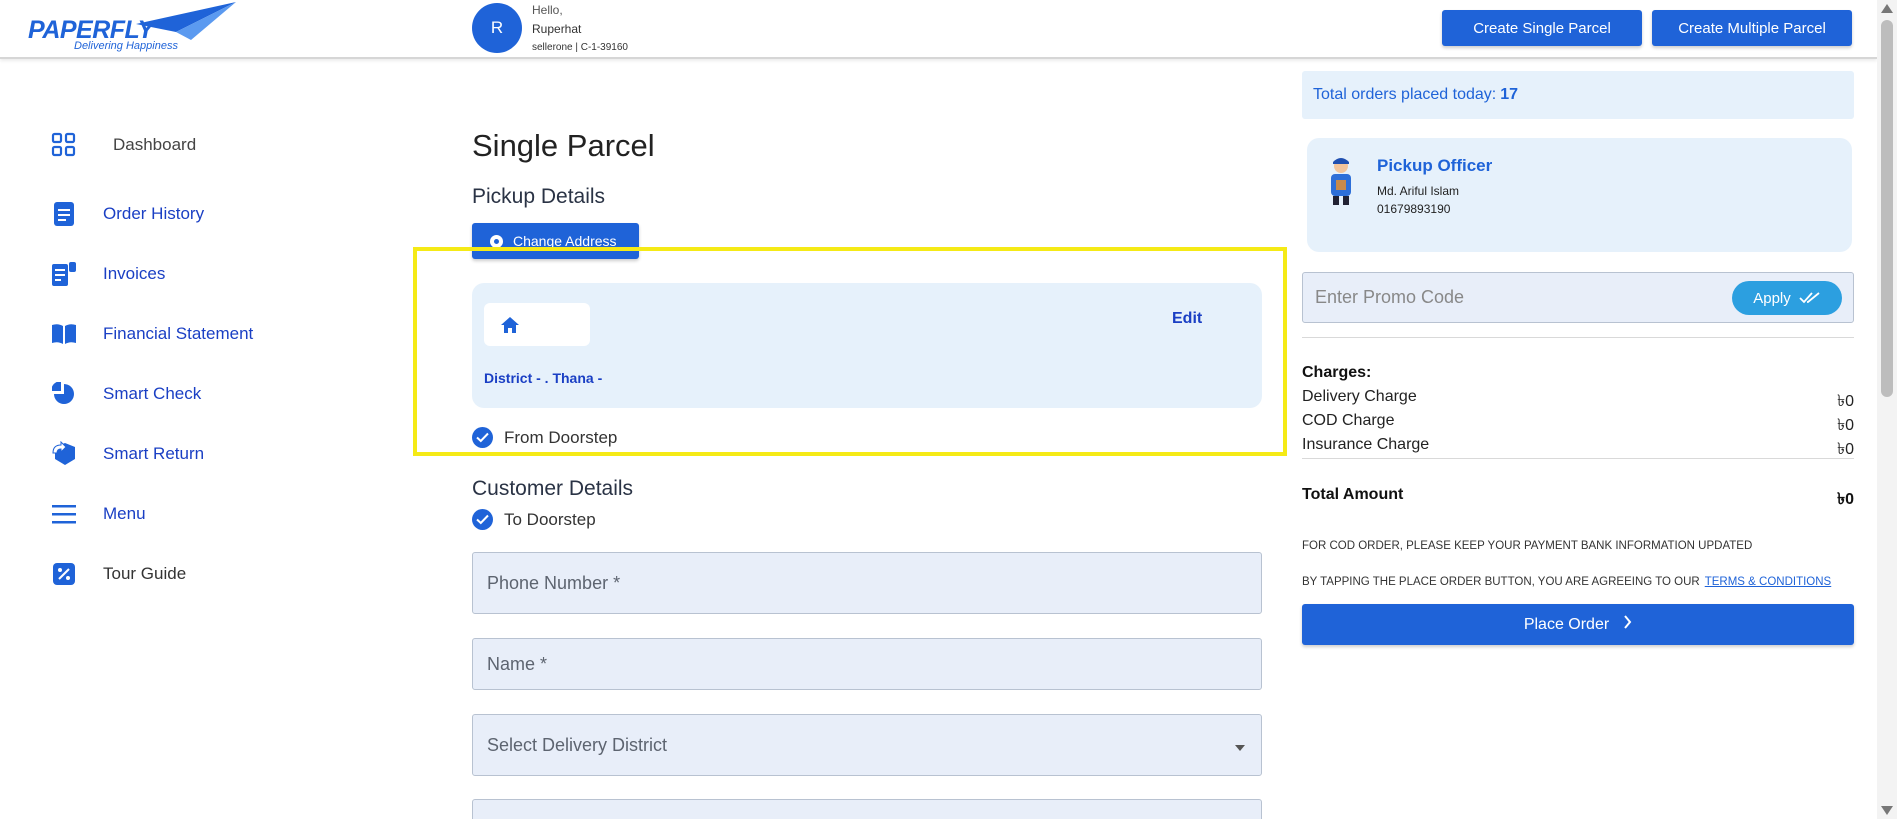  I want to click on chevron-right-icon, so click(1627, 624).